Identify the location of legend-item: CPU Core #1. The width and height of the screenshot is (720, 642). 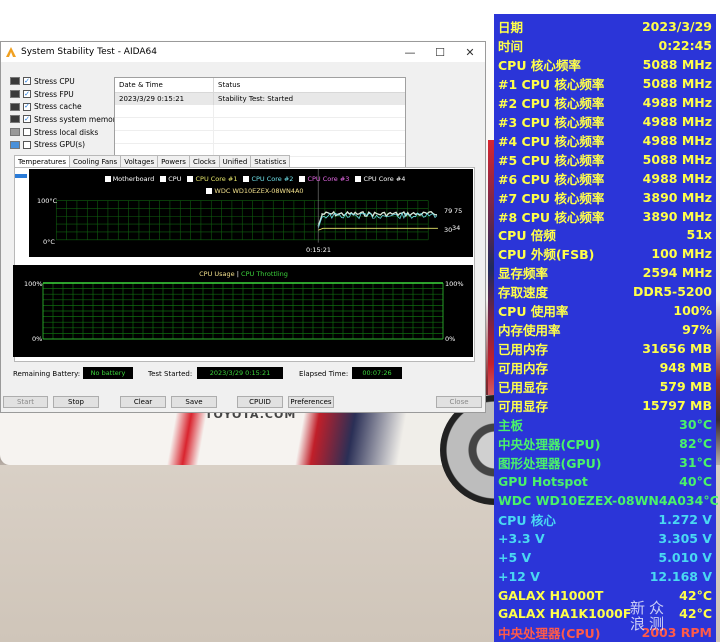
(212, 179).